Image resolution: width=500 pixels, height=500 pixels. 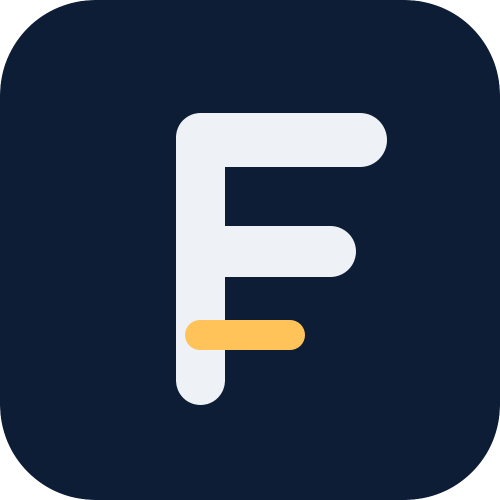 What do you see at coordinates (266, 251) in the screenshot?
I see `letter-f-middle-bar` at bounding box center [266, 251].